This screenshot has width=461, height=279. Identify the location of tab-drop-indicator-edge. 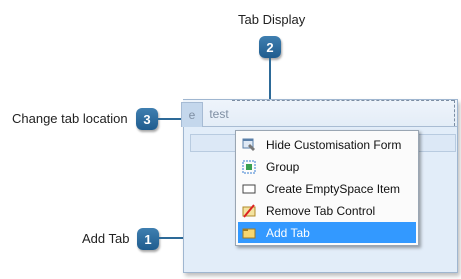
(454, 113).